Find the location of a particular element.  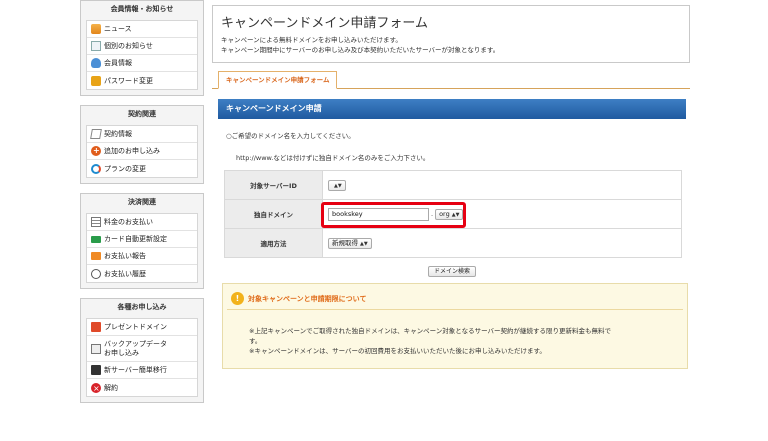

panel-member-info: 会員情報・お知らせ ニュース 個別のお知らせ 会員情報 パスワード変更 is located at coordinates (142, 48).